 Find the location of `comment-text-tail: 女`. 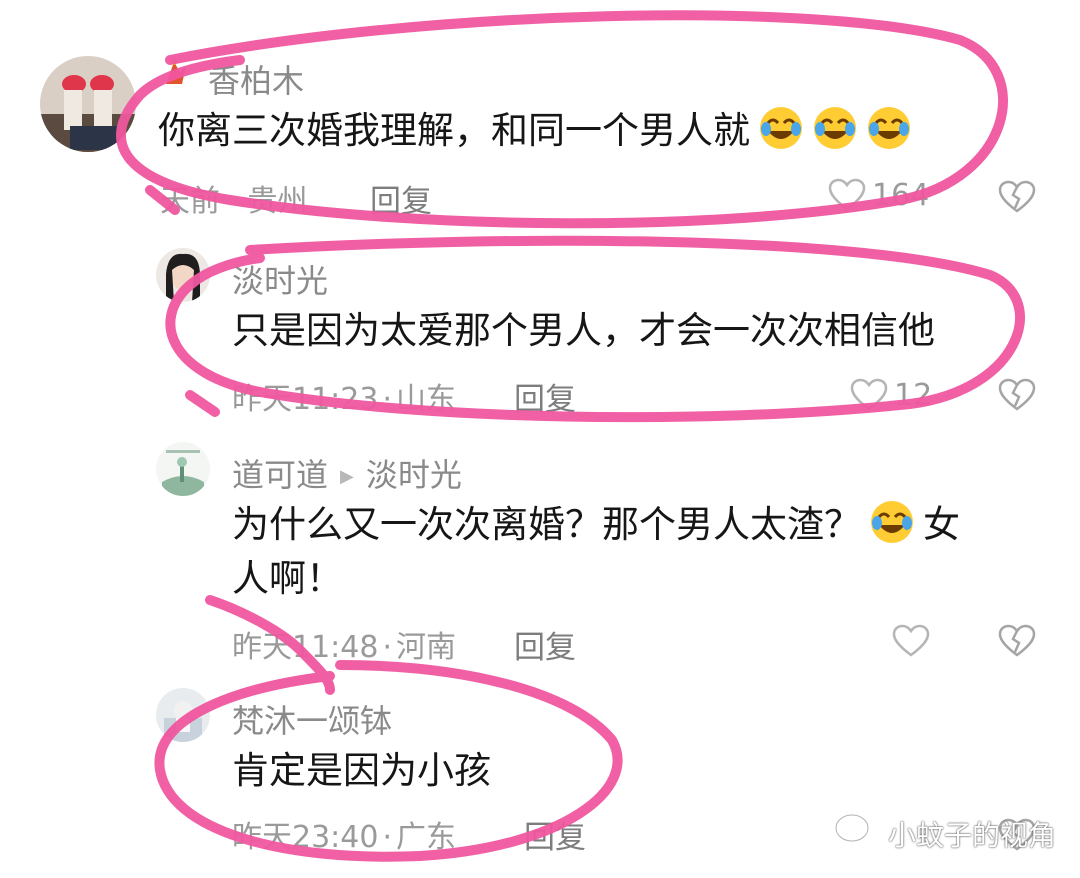

comment-text-tail: 女 is located at coordinates (941, 524).